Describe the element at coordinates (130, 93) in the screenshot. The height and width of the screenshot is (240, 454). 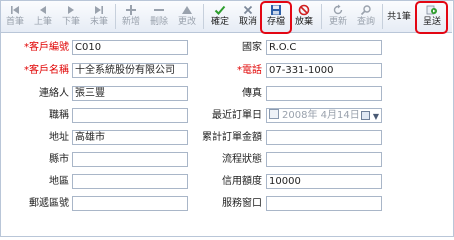
I see `contact-field: 張三豐` at that location.